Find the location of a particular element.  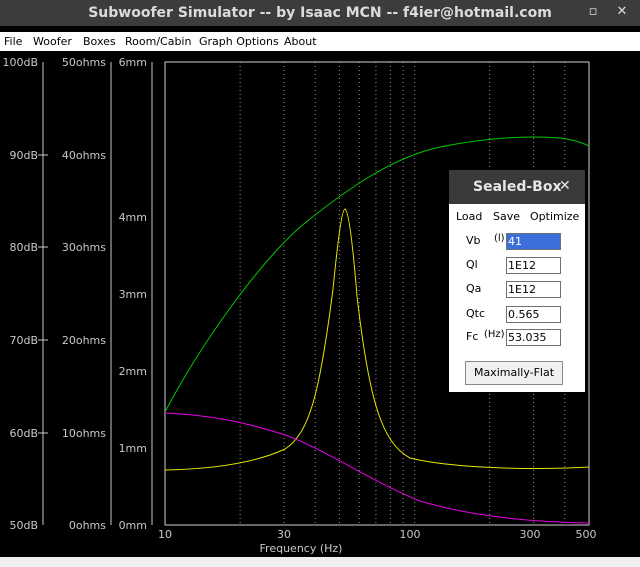

ohm-tick-label: 30ohms is located at coordinates (84, 247).